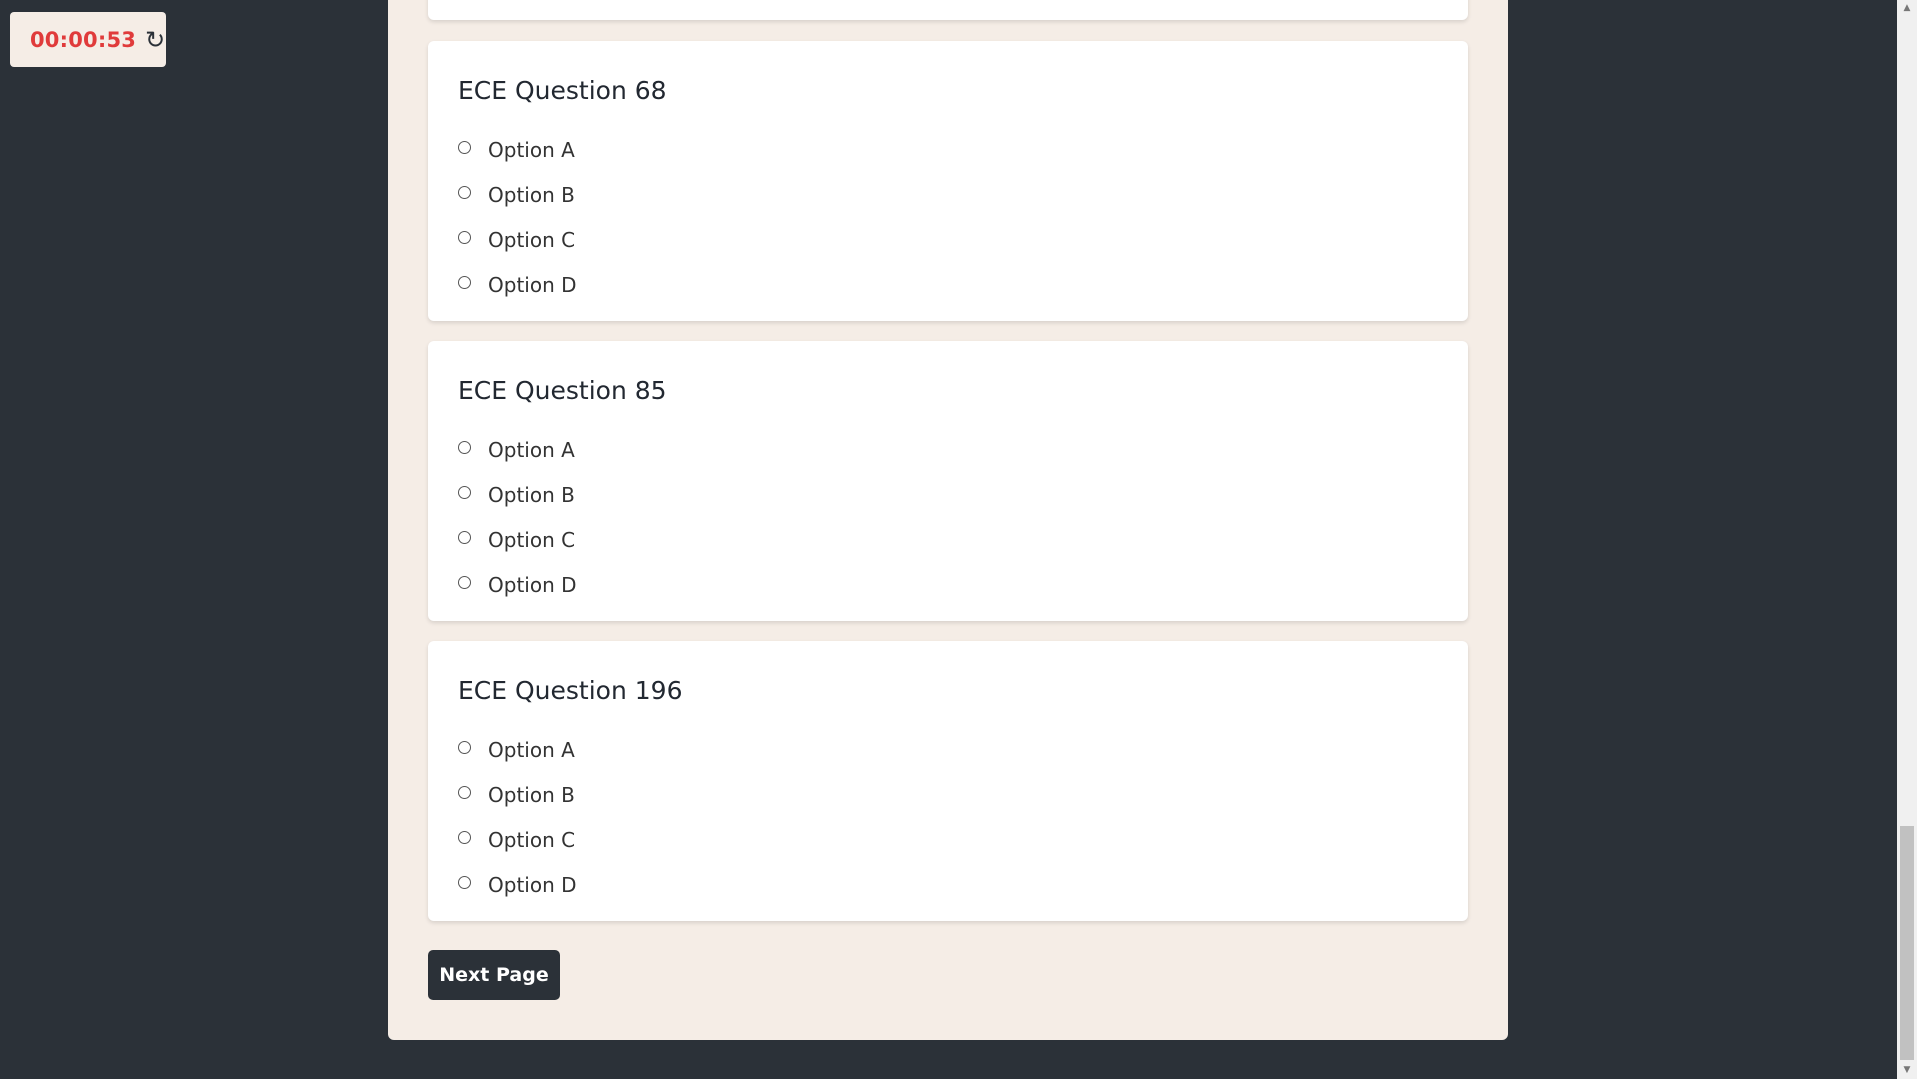 The image size is (1917, 1079). I want to click on scrollbar-thumb, so click(1907, 943).